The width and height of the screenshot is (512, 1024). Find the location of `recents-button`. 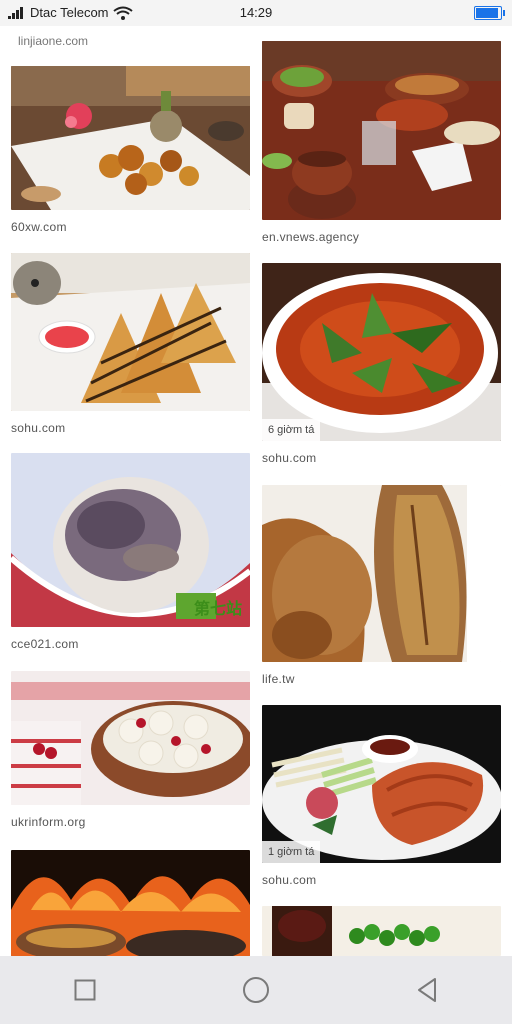

recents-button is located at coordinates (85, 990).